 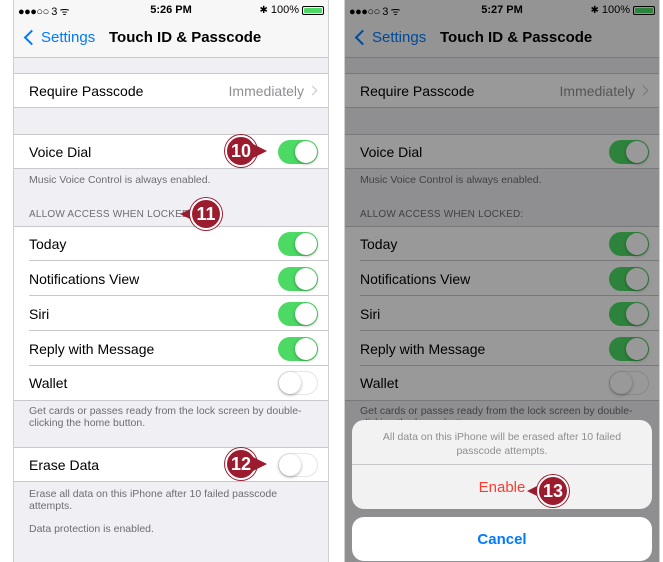 I want to click on callout-12: 12, so click(x=246, y=464).